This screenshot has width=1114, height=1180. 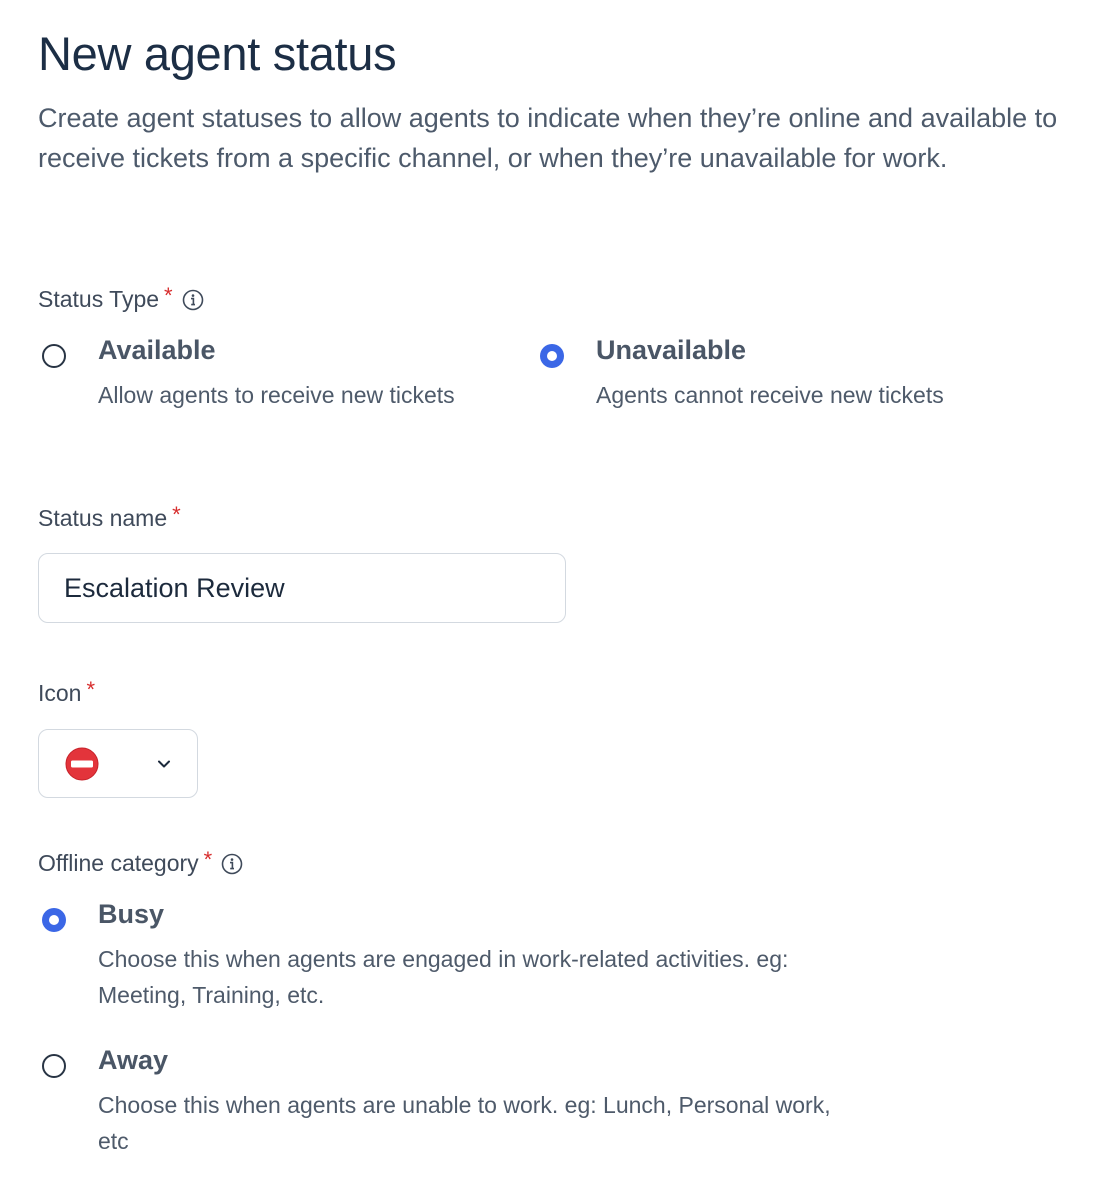 What do you see at coordinates (302, 588) in the screenshot?
I see `status-name-input` at bounding box center [302, 588].